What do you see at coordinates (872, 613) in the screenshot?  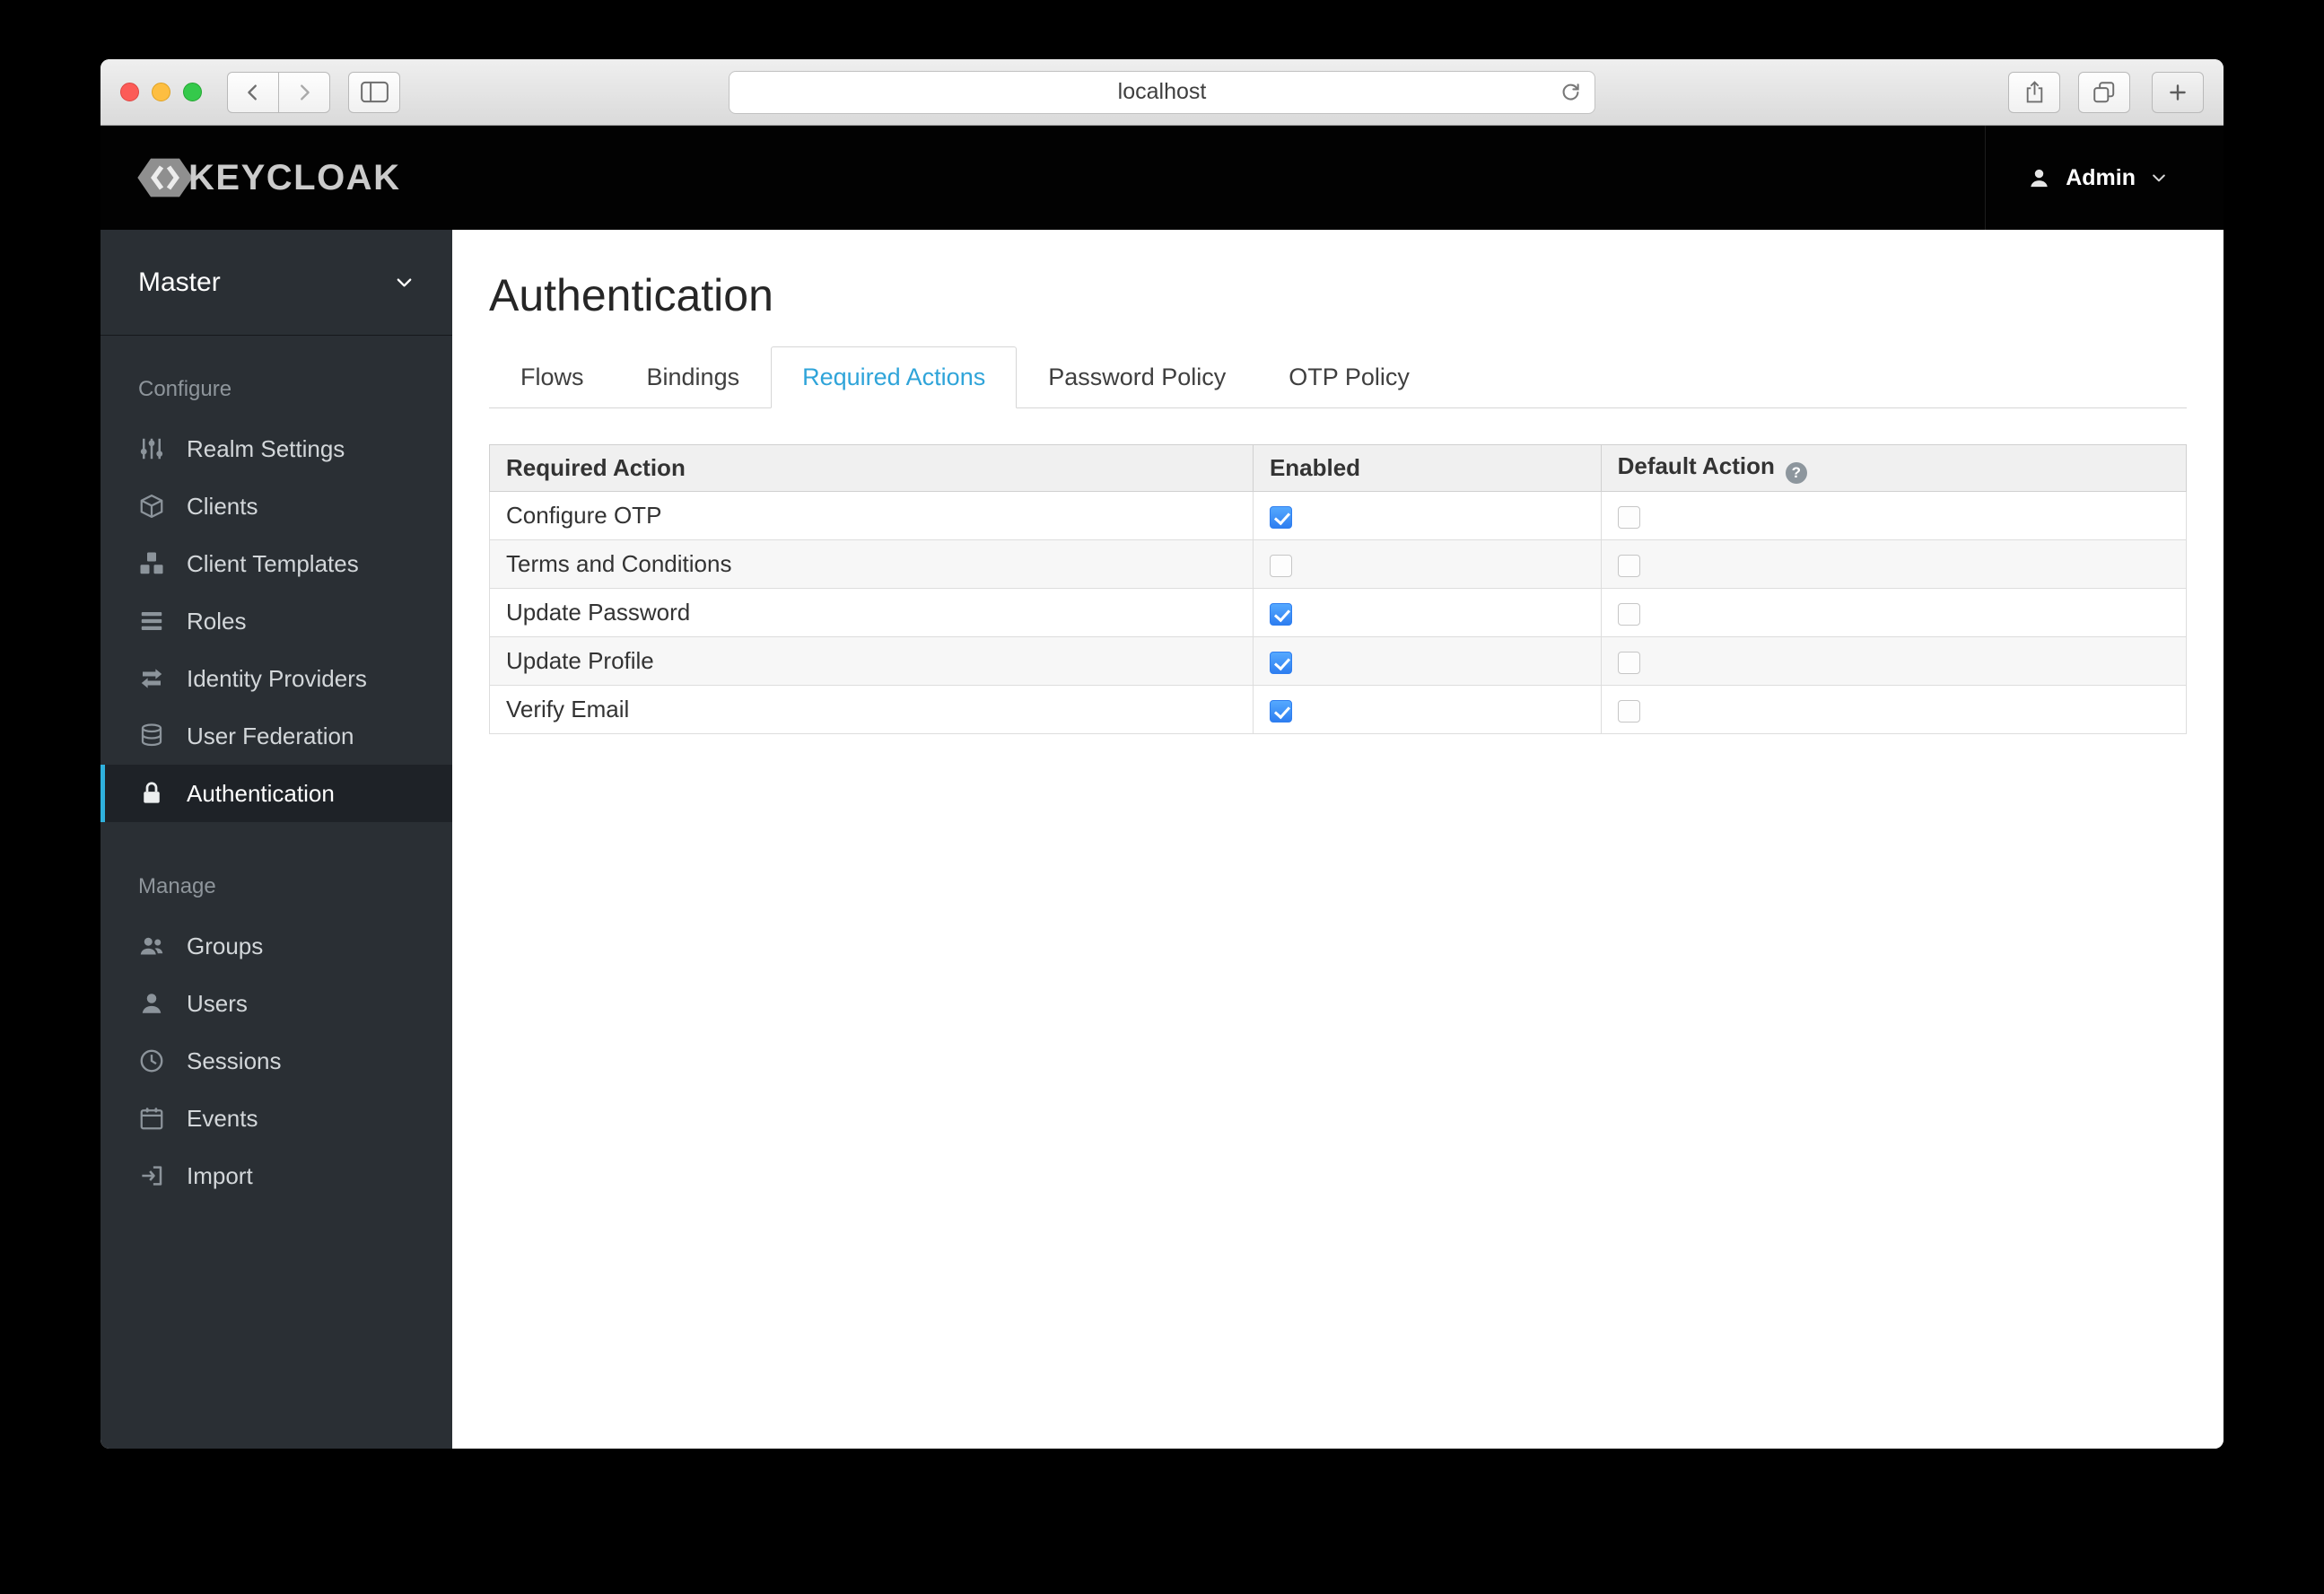 I see `required-action-label: Update Password` at bounding box center [872, 613].